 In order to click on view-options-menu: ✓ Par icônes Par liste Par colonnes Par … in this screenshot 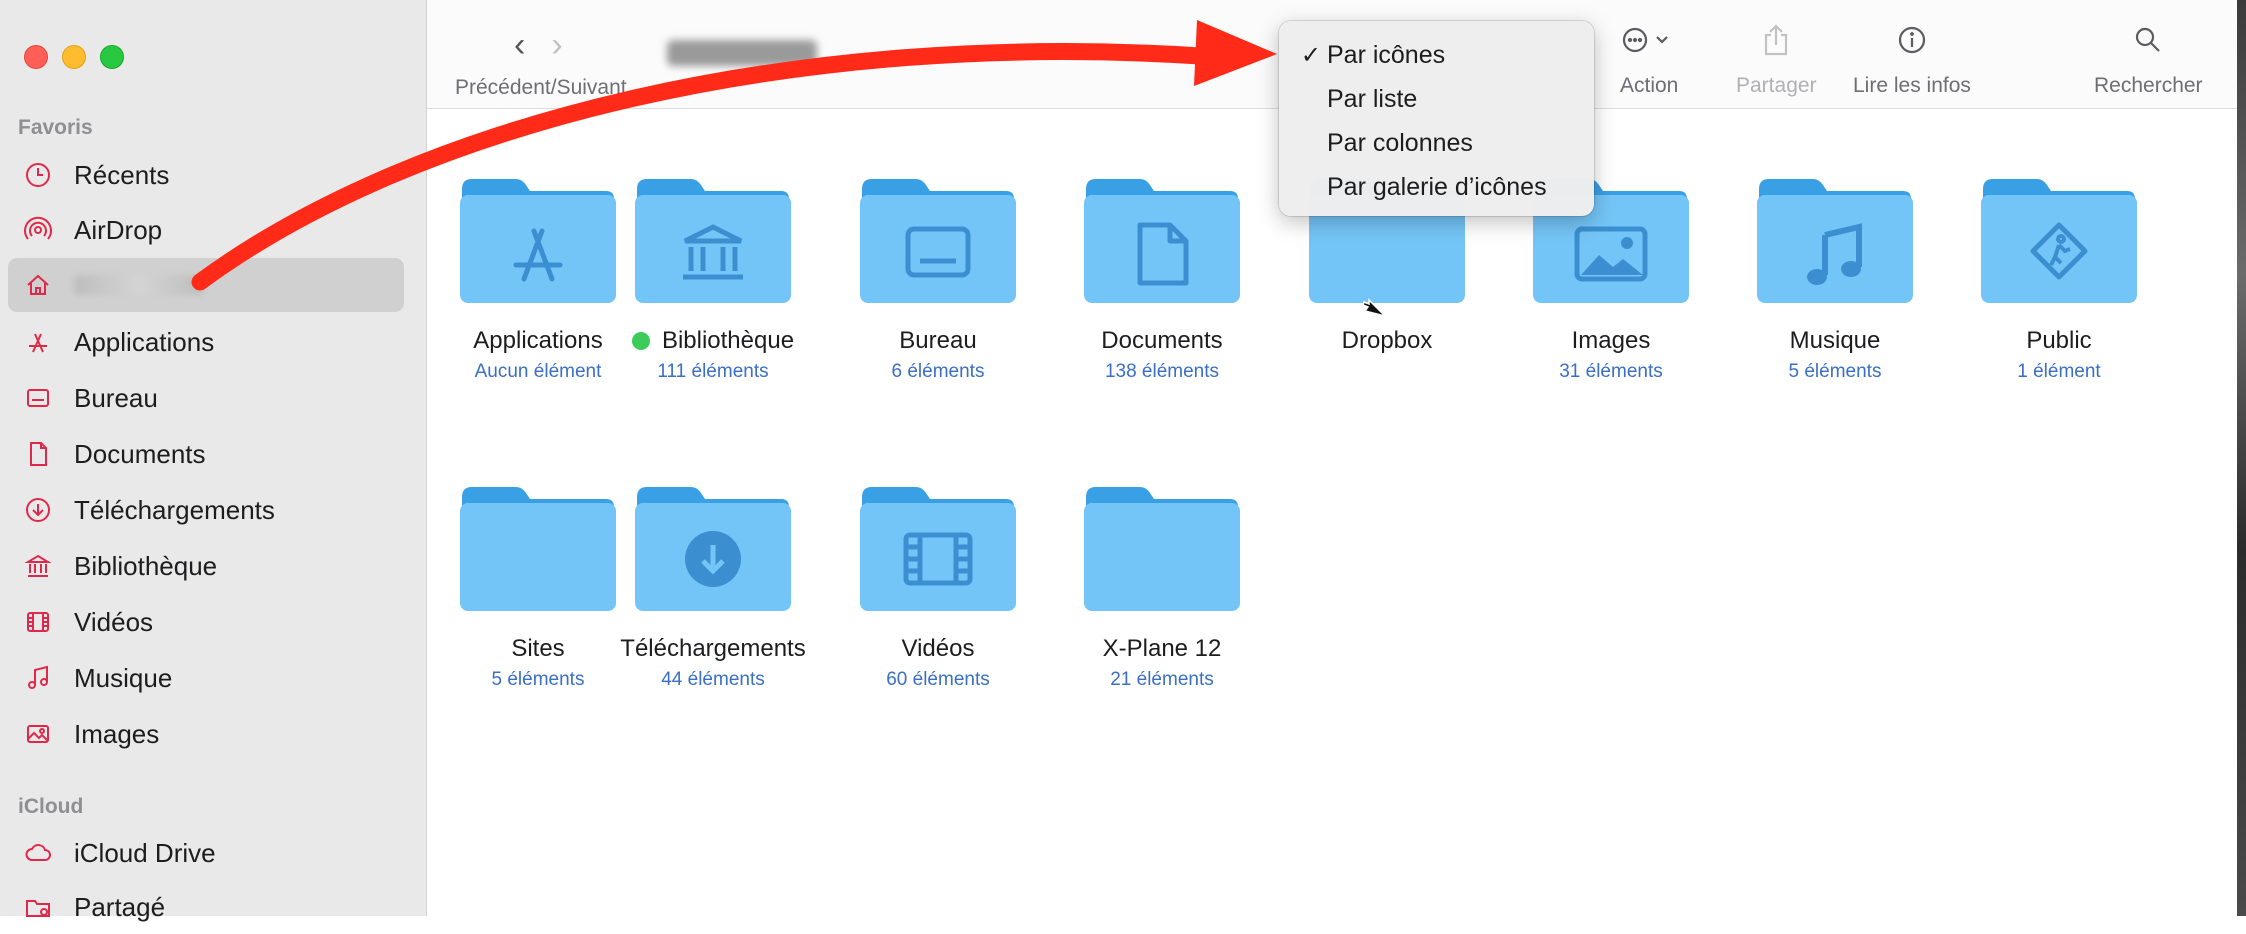, I will do `click(1436, 118)`.